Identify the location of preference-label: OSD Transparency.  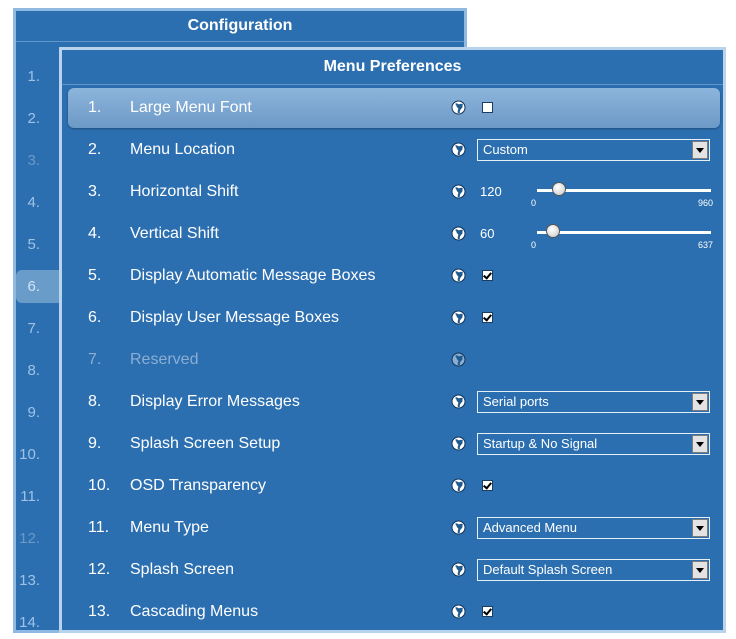
(198, 485).